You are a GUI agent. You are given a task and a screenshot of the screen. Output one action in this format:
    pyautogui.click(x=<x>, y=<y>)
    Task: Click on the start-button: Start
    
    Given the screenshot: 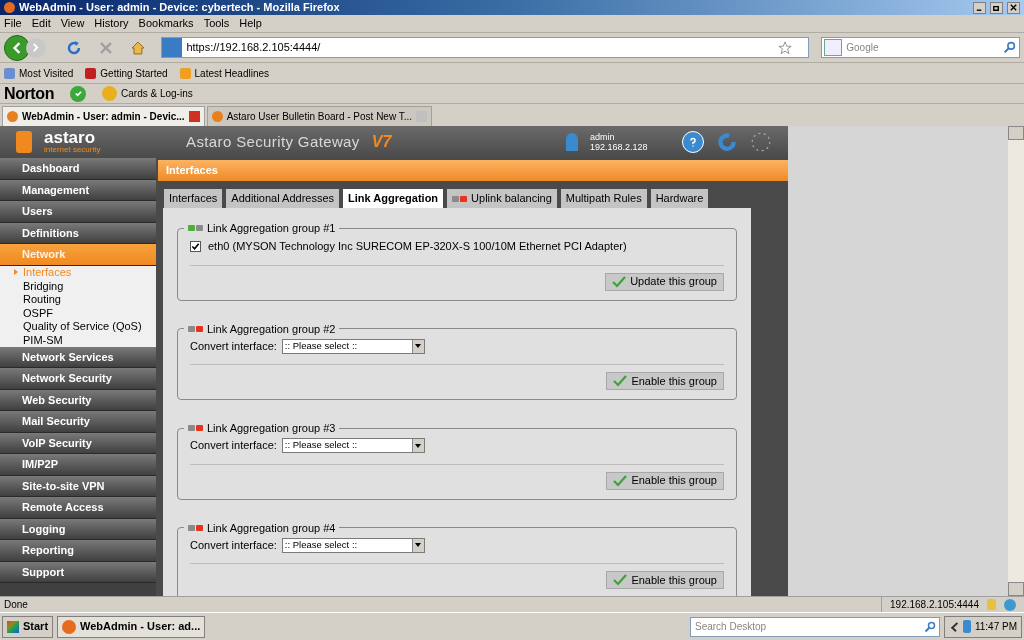 What is the action you would take?
    pyautogui.click(x=28, y=626)
    